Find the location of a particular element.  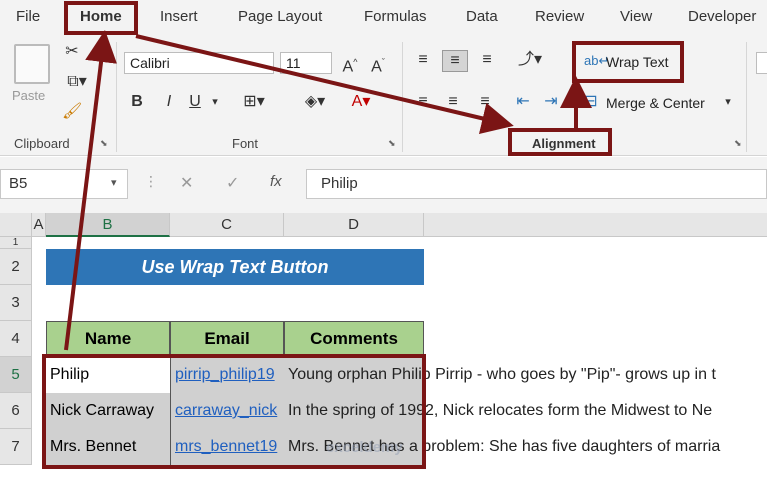

arrow-to-home-tab is located at coordinates (90, 190).